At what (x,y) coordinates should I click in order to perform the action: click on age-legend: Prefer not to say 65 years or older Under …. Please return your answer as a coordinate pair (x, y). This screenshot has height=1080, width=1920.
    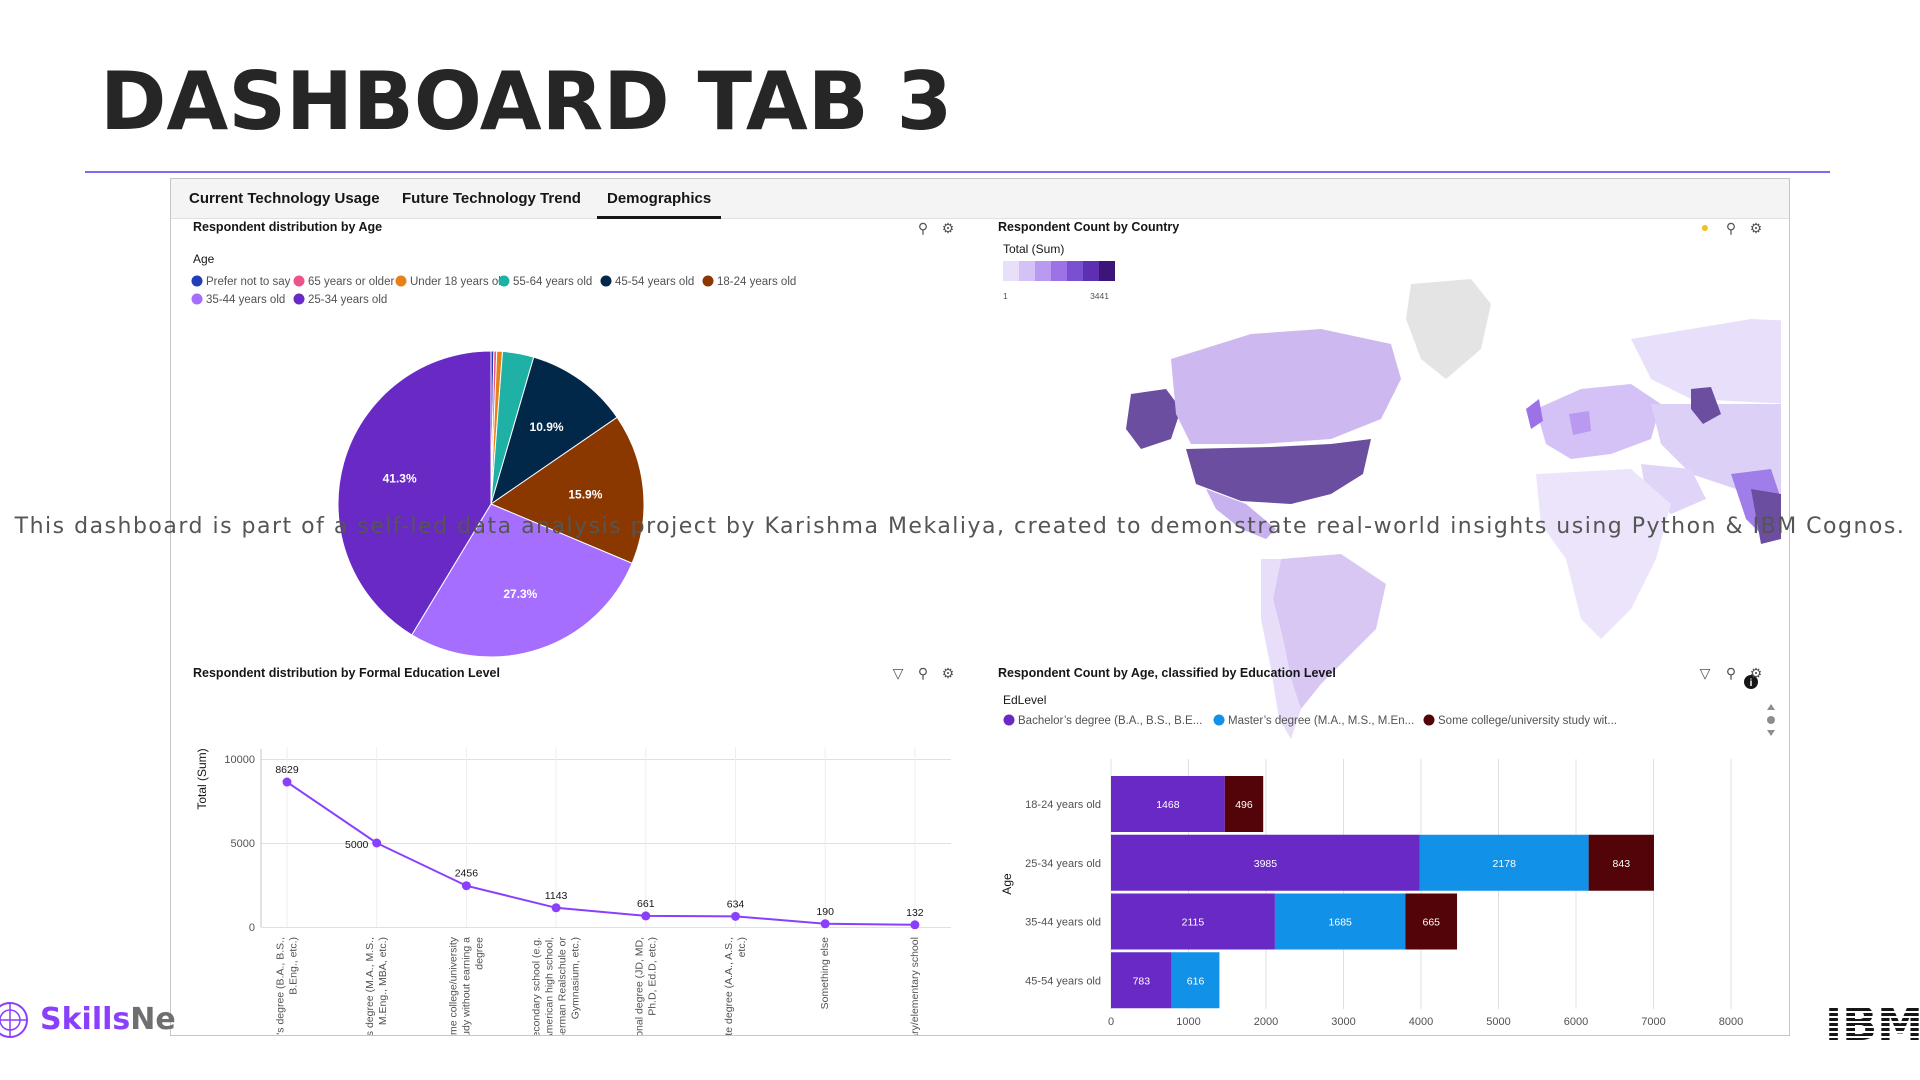
    Looking at the image, I should click on (493, 290).